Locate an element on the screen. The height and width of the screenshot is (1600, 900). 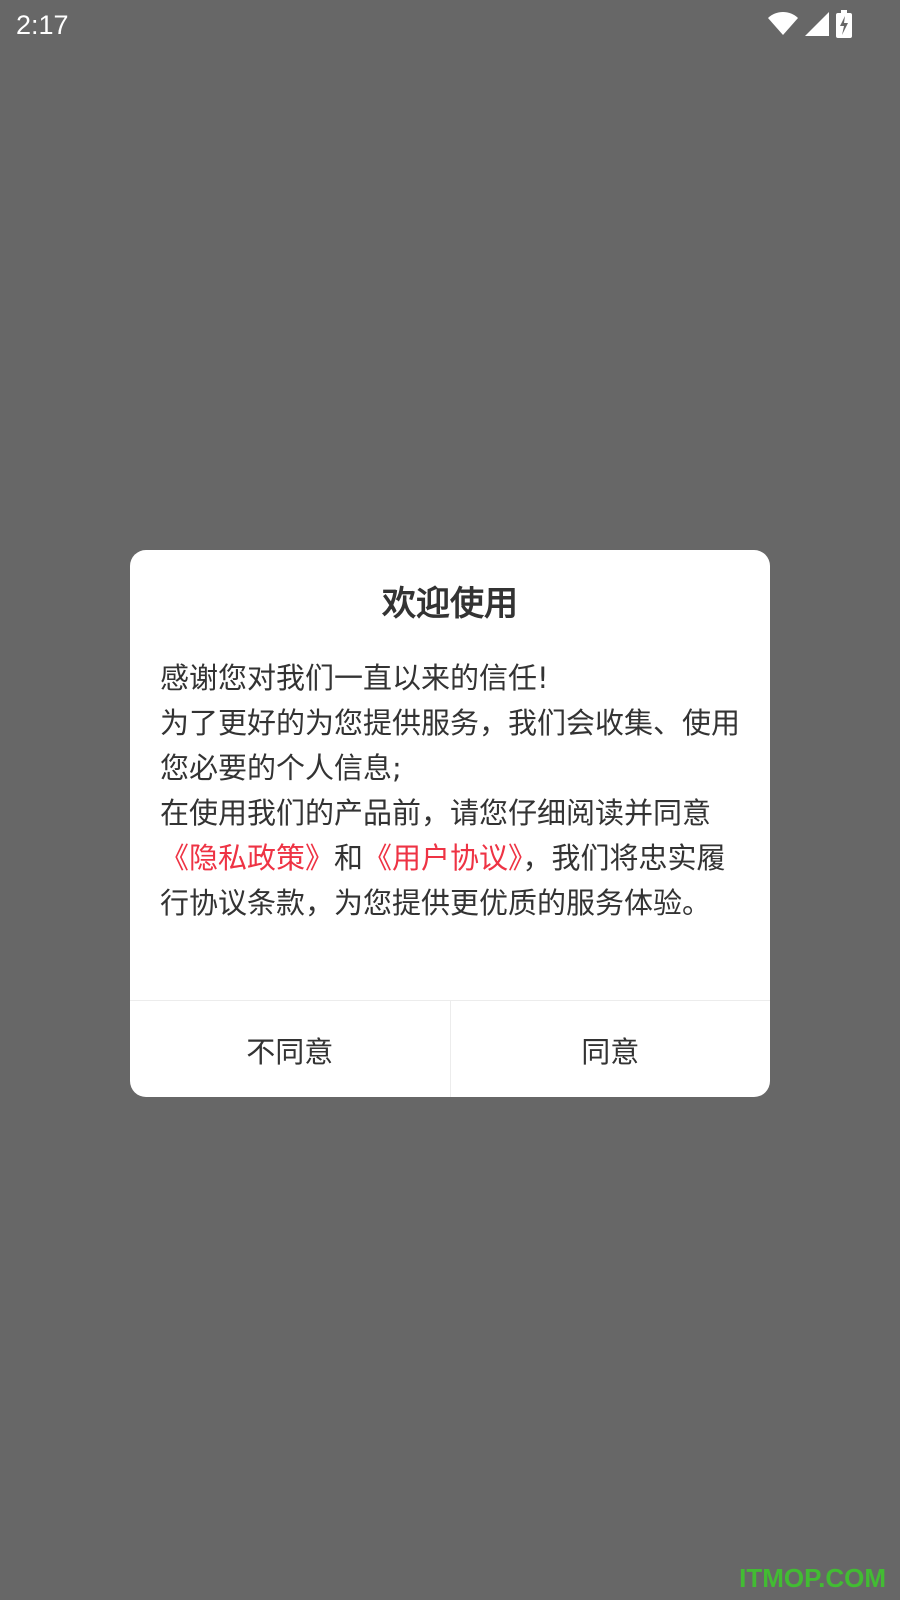
dialog-footer: 不同意 同意 is located at coordinates (450, 1048).